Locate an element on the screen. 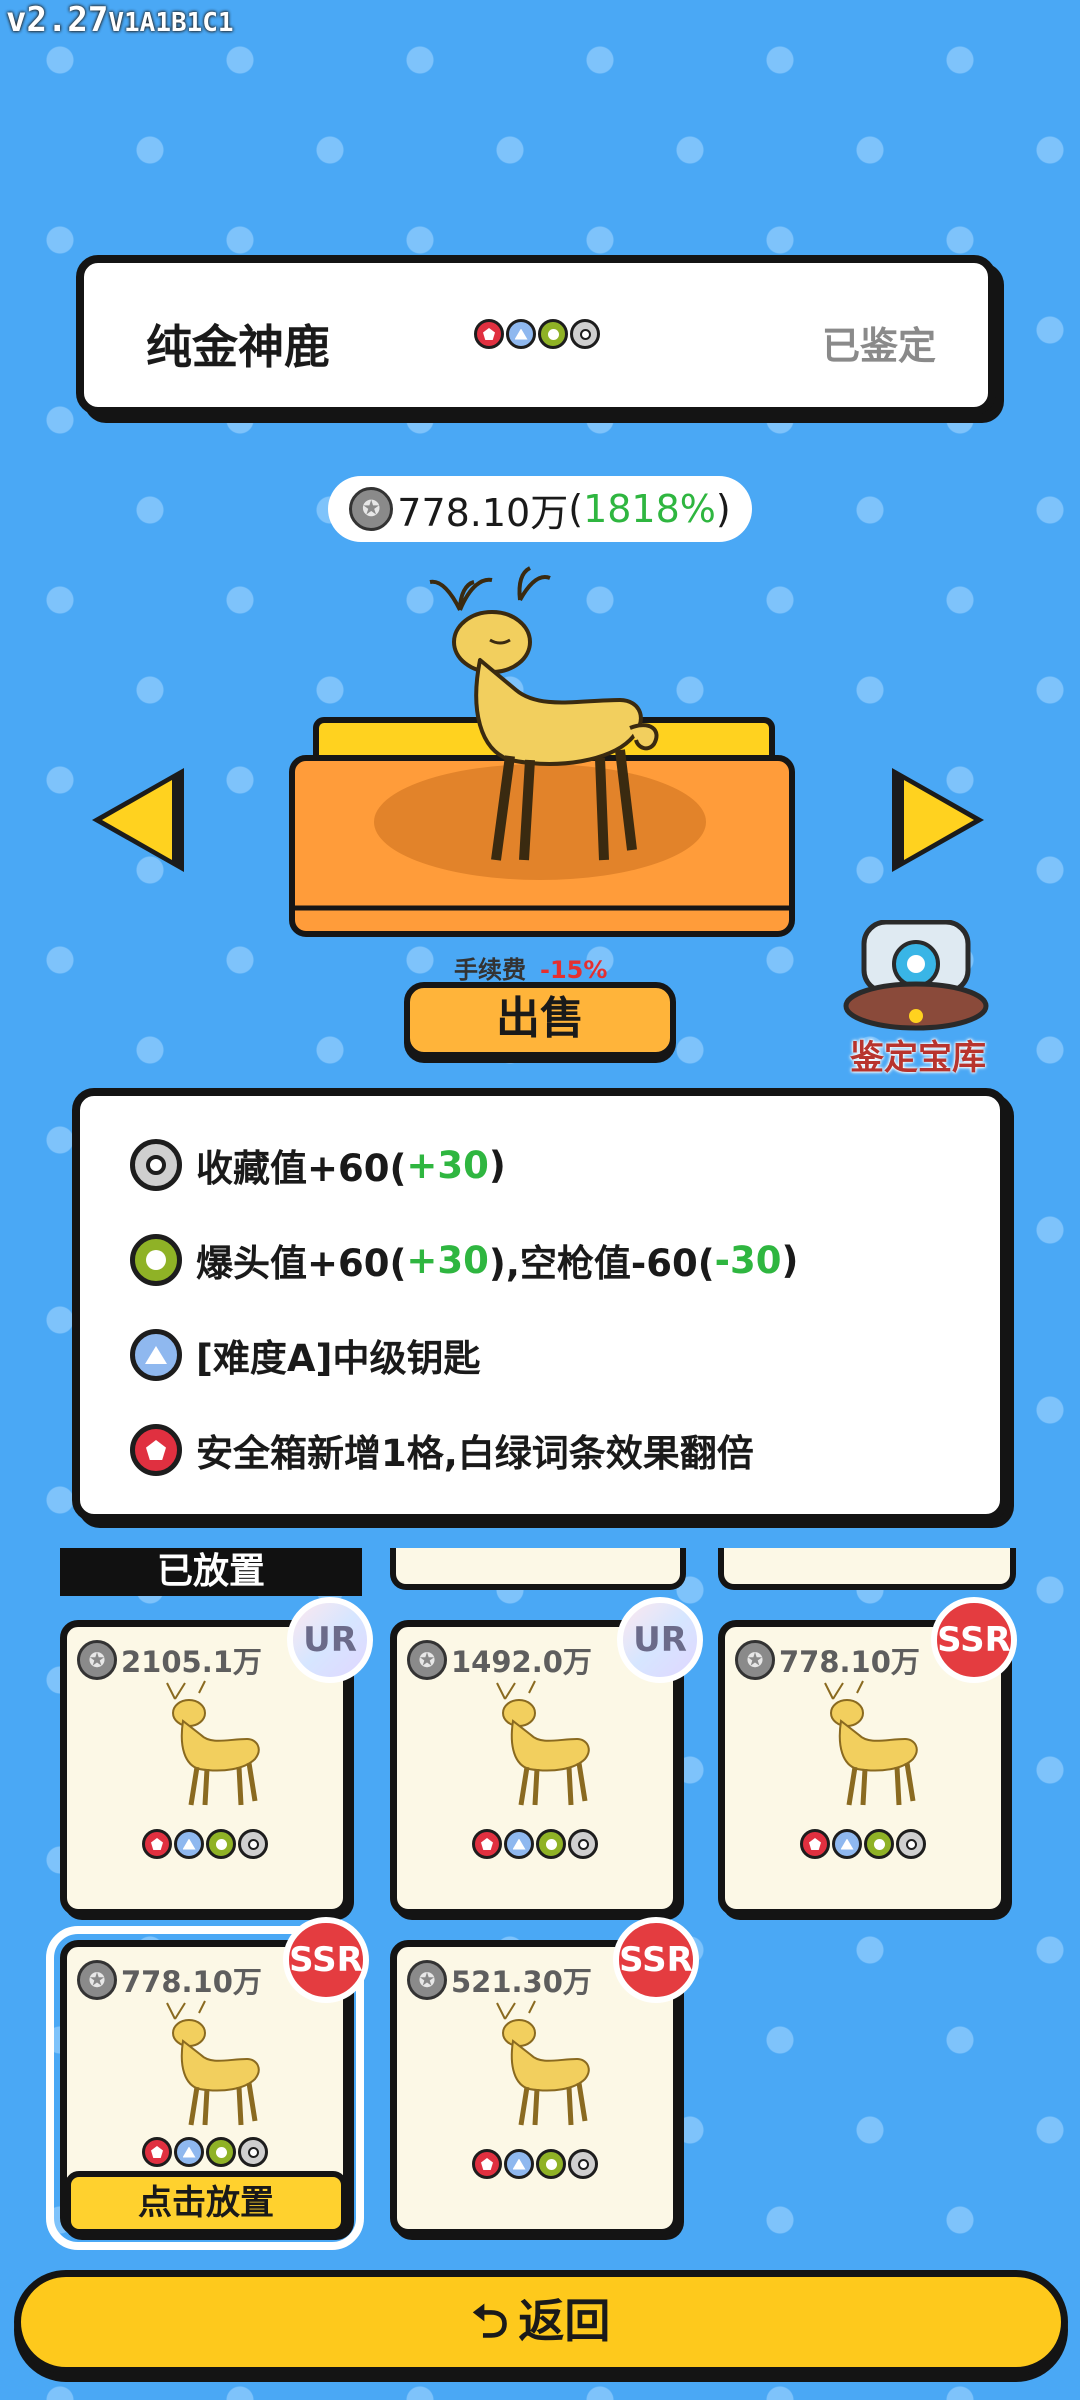  back-button: ⮌ 返回 is located at coordinates (541, 2322).